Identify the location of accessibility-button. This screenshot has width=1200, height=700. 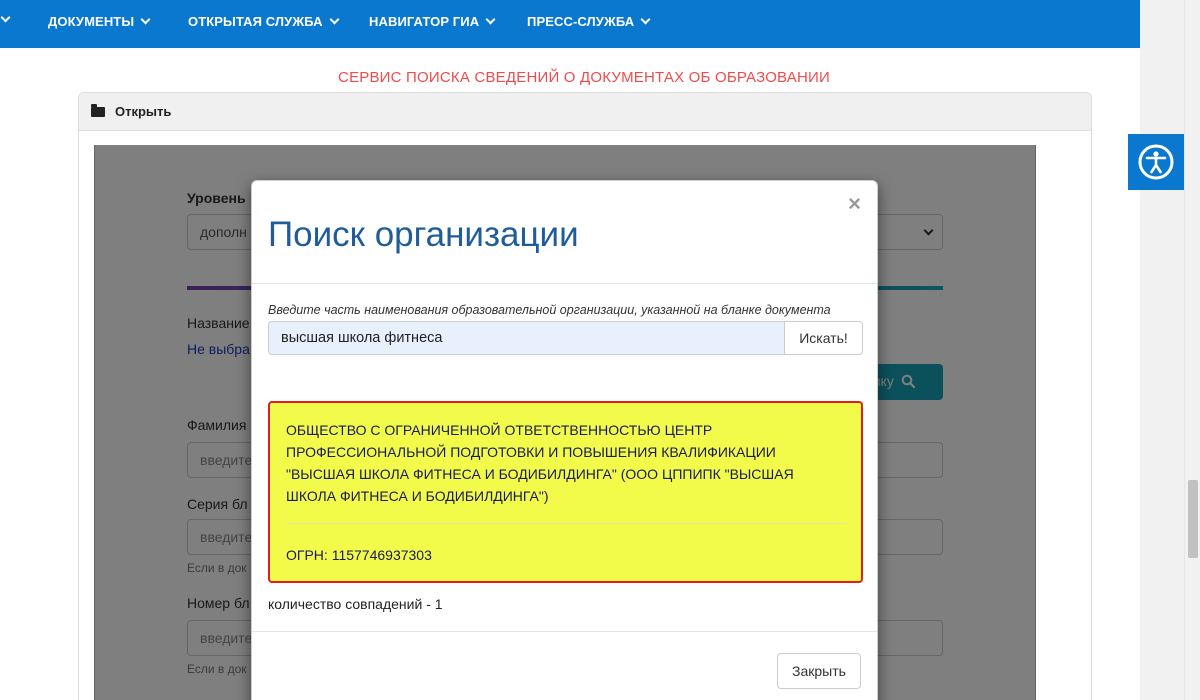
(1156, 162).